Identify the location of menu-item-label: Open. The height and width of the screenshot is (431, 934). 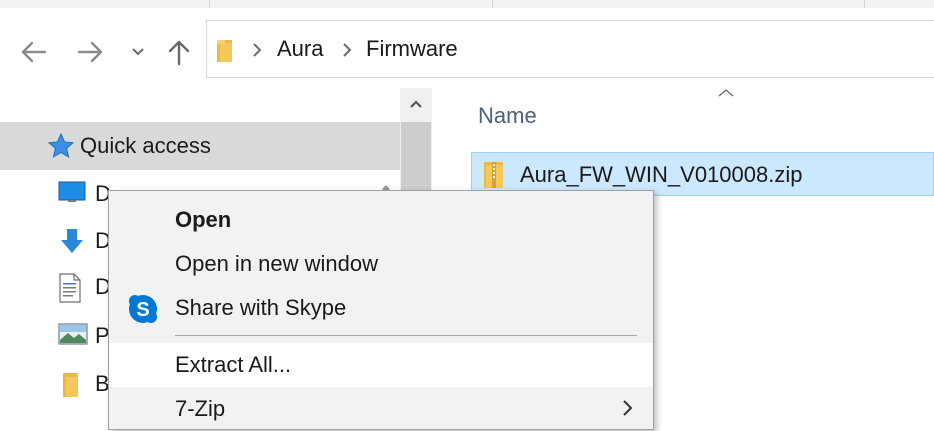
(203, 219).